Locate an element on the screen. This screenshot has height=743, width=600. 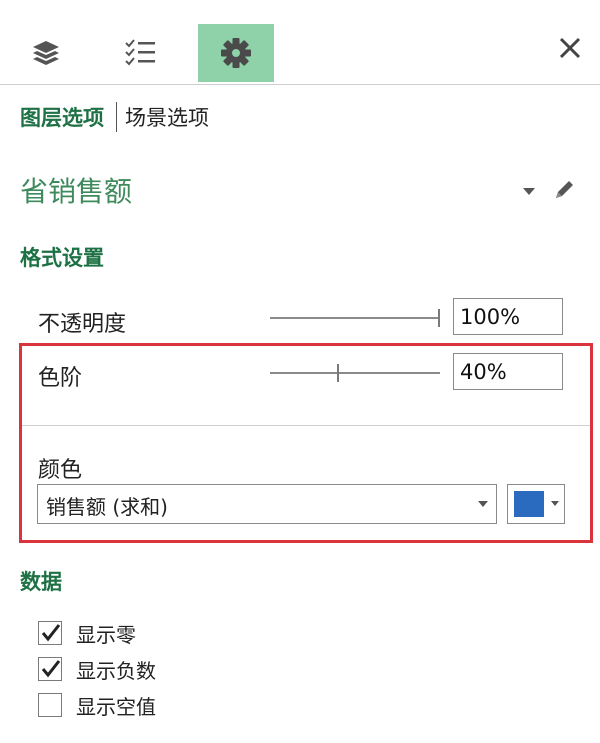
panel-tab-bar is located at coordinates (300, 42).